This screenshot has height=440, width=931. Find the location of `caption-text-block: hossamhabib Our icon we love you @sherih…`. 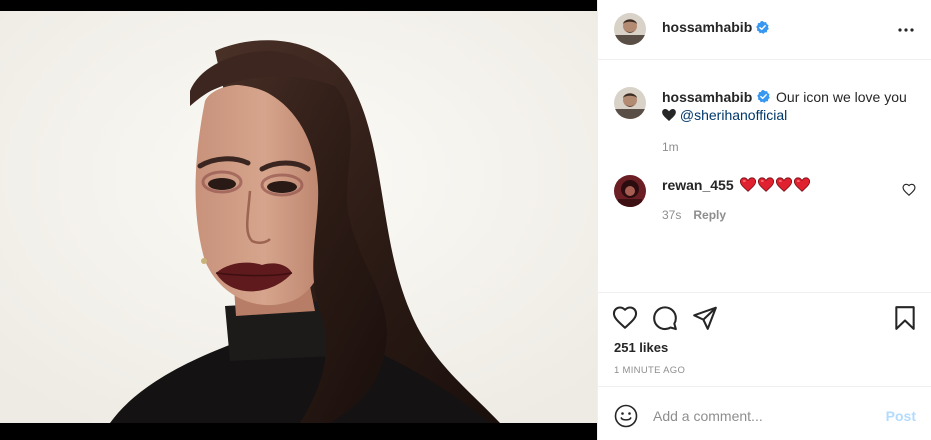

caption-text-block: hossamhabib Our icon we love you @sherih… is located at coordinates (787, 106).